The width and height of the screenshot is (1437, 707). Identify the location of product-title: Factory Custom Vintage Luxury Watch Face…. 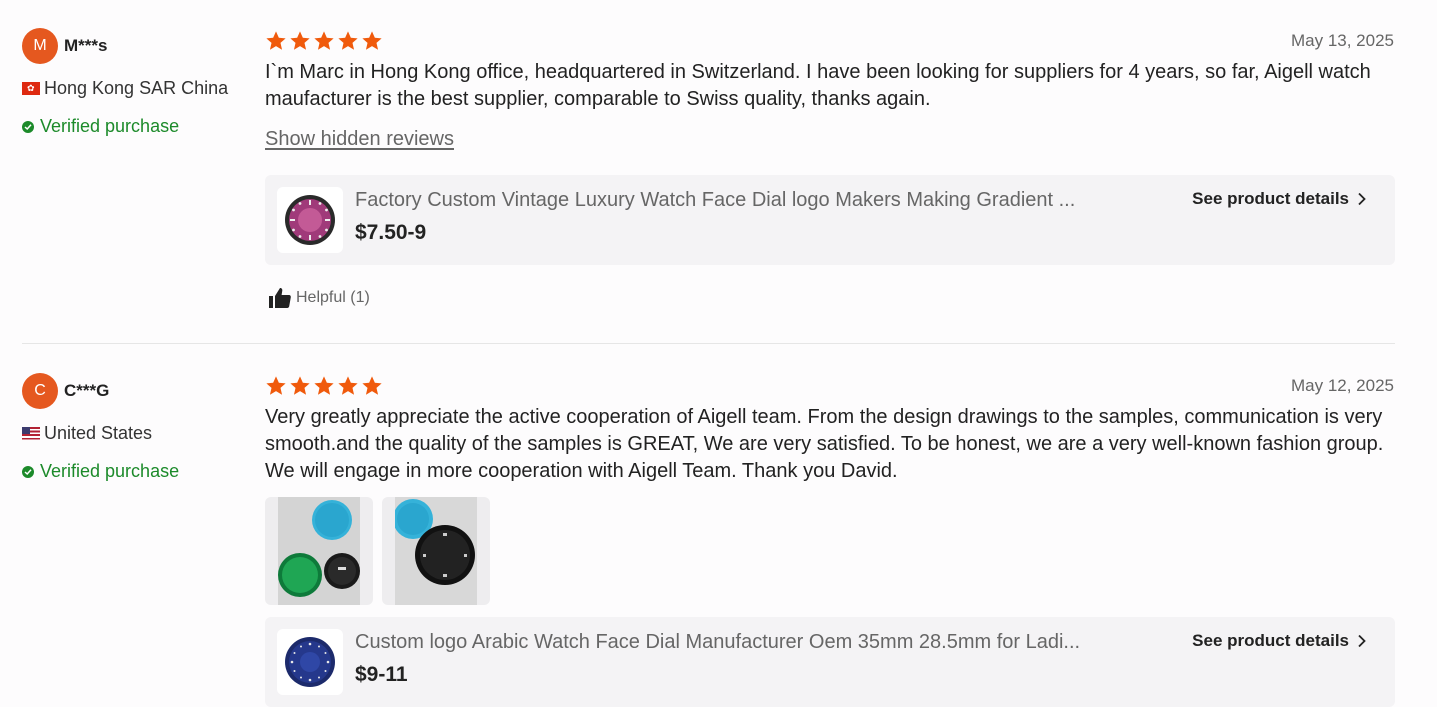
(760, 200).